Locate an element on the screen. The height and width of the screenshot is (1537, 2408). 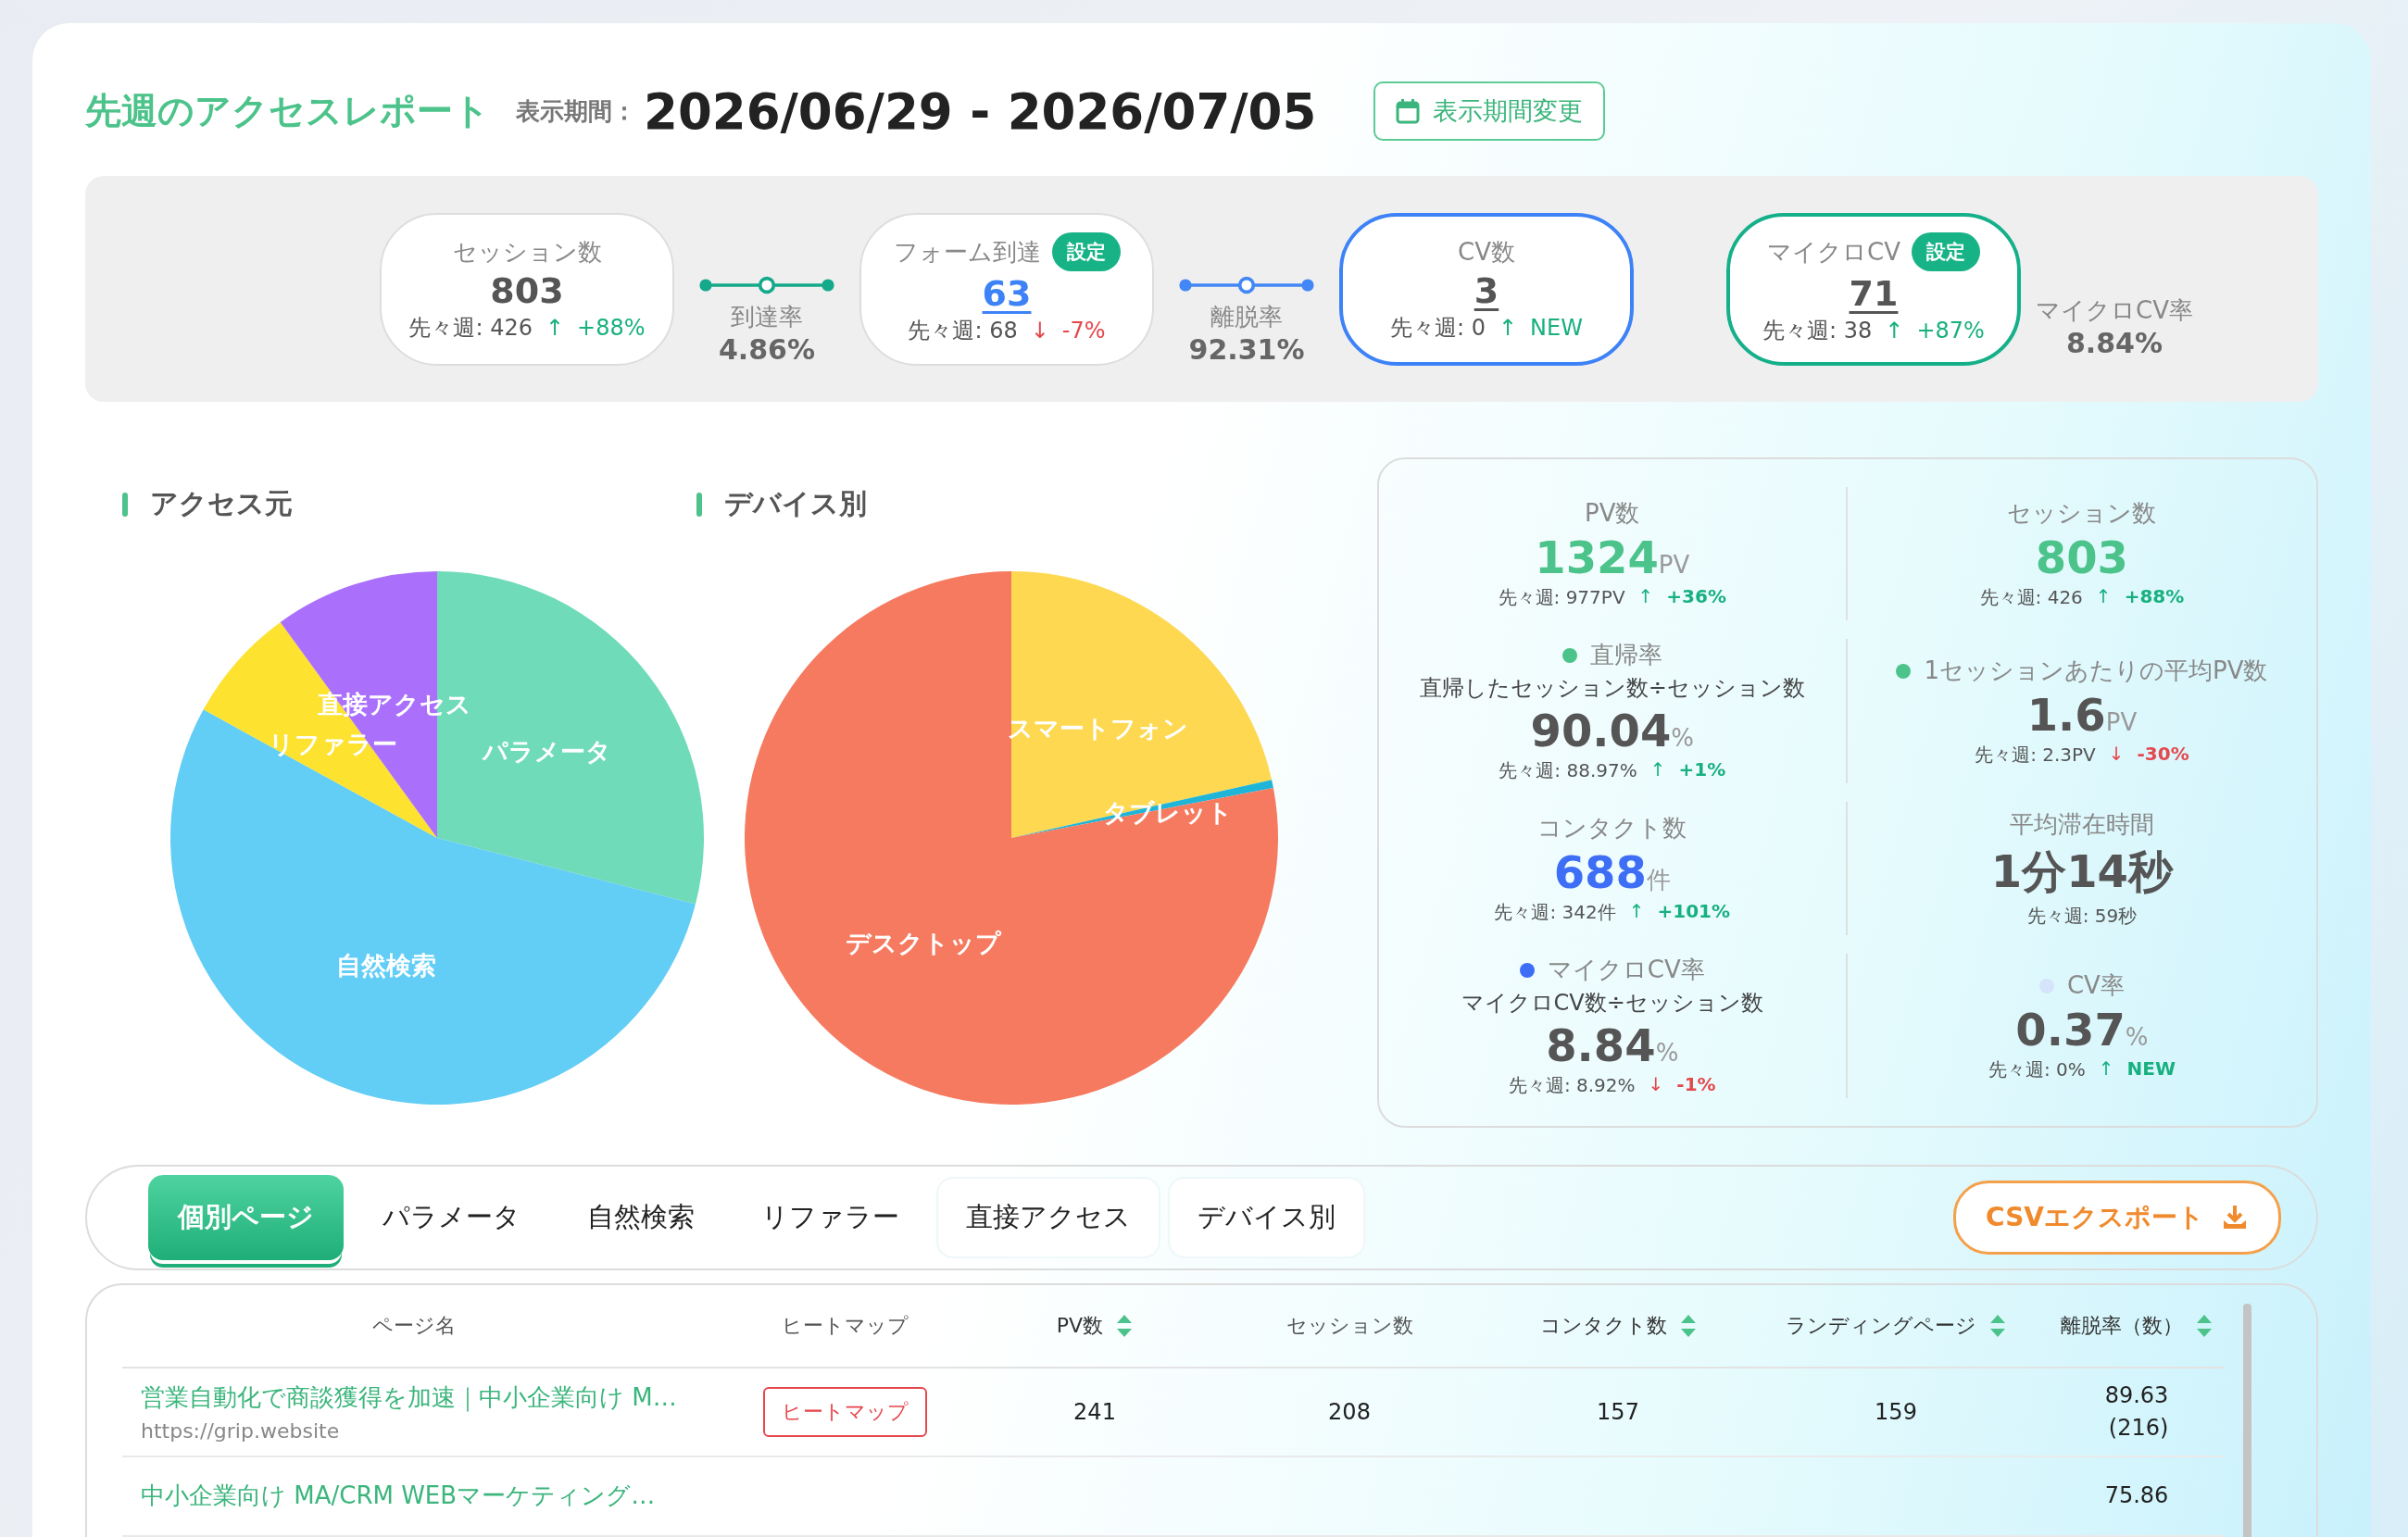
tab: 直接アクセス is located at coordinates (1048, 1217).